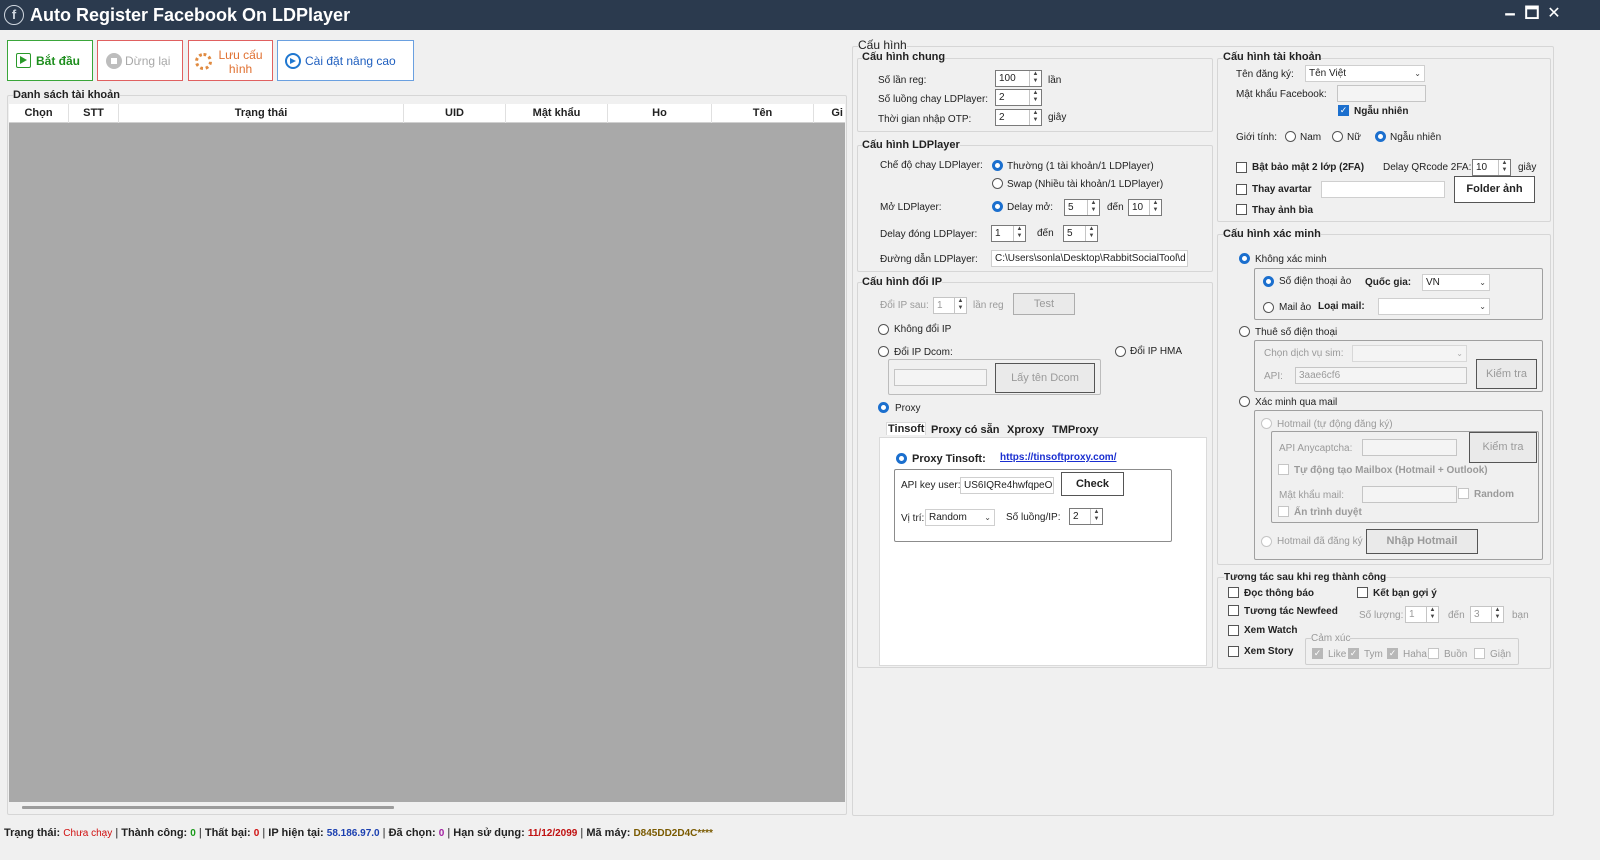 The width and height of the screenshot is (1600, 860). What do you see at coordinates (1080, 233) in the screenshot?
I see `close-to-spinner: 5 ▲ ▼` at bounding box center [1080, 233].